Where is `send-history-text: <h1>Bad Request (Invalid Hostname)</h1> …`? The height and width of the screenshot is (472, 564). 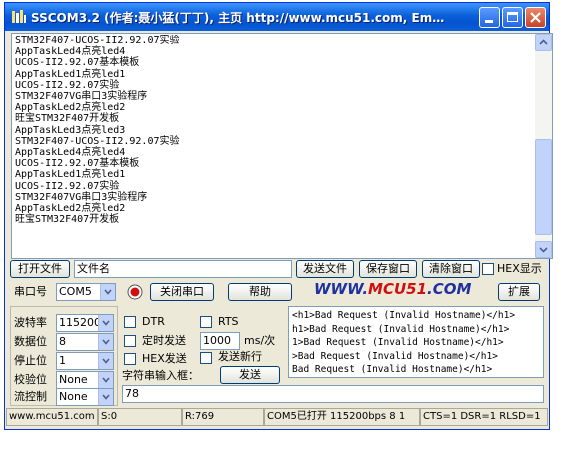 send-history-text: <h1>Bad Request (Invalid Hostname)</h1> … is located at coordinates (404, 343).